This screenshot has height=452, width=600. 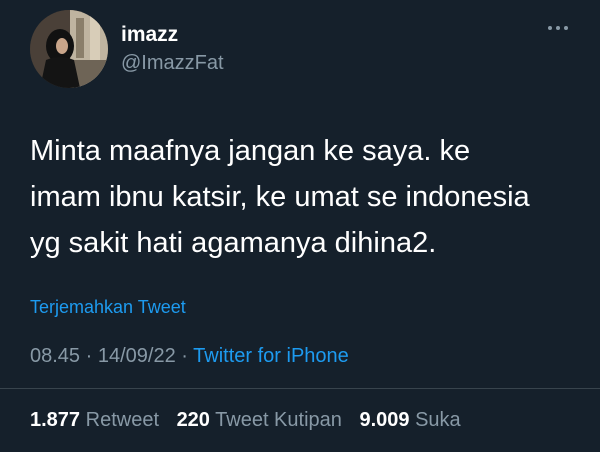 What do you see at coordinates (438, 420) in the screenshot?
I see `likes-label: Suka` at bounding box center [438, 420].